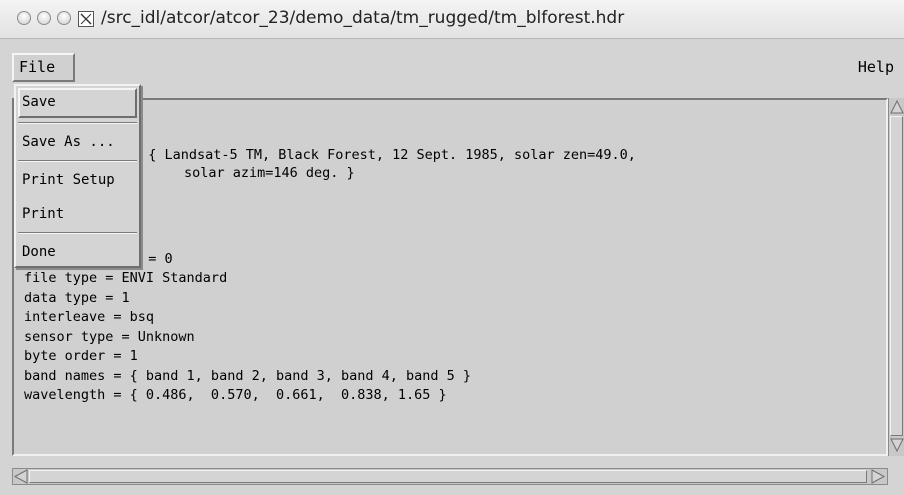  I want to click on minimize-icon, so click(44, 18).